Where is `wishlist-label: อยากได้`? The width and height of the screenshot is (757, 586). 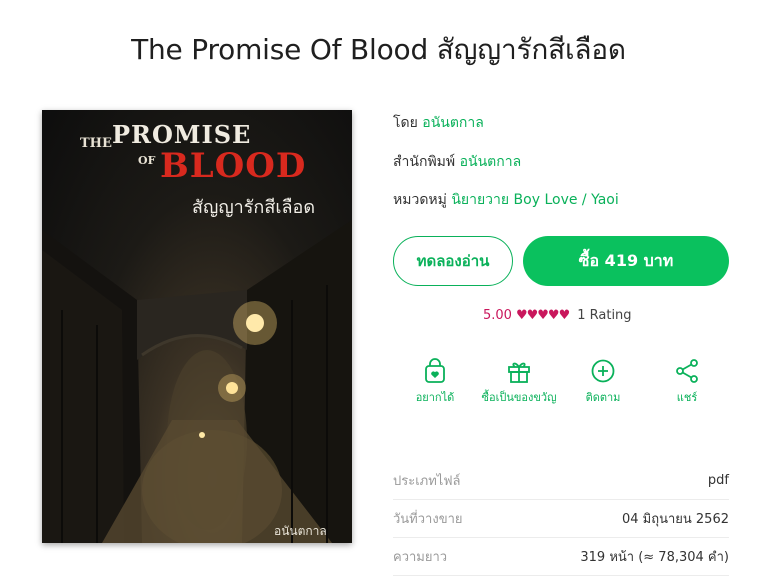 wishlist-label: อยากได้ is located at coordinates (435, 397).